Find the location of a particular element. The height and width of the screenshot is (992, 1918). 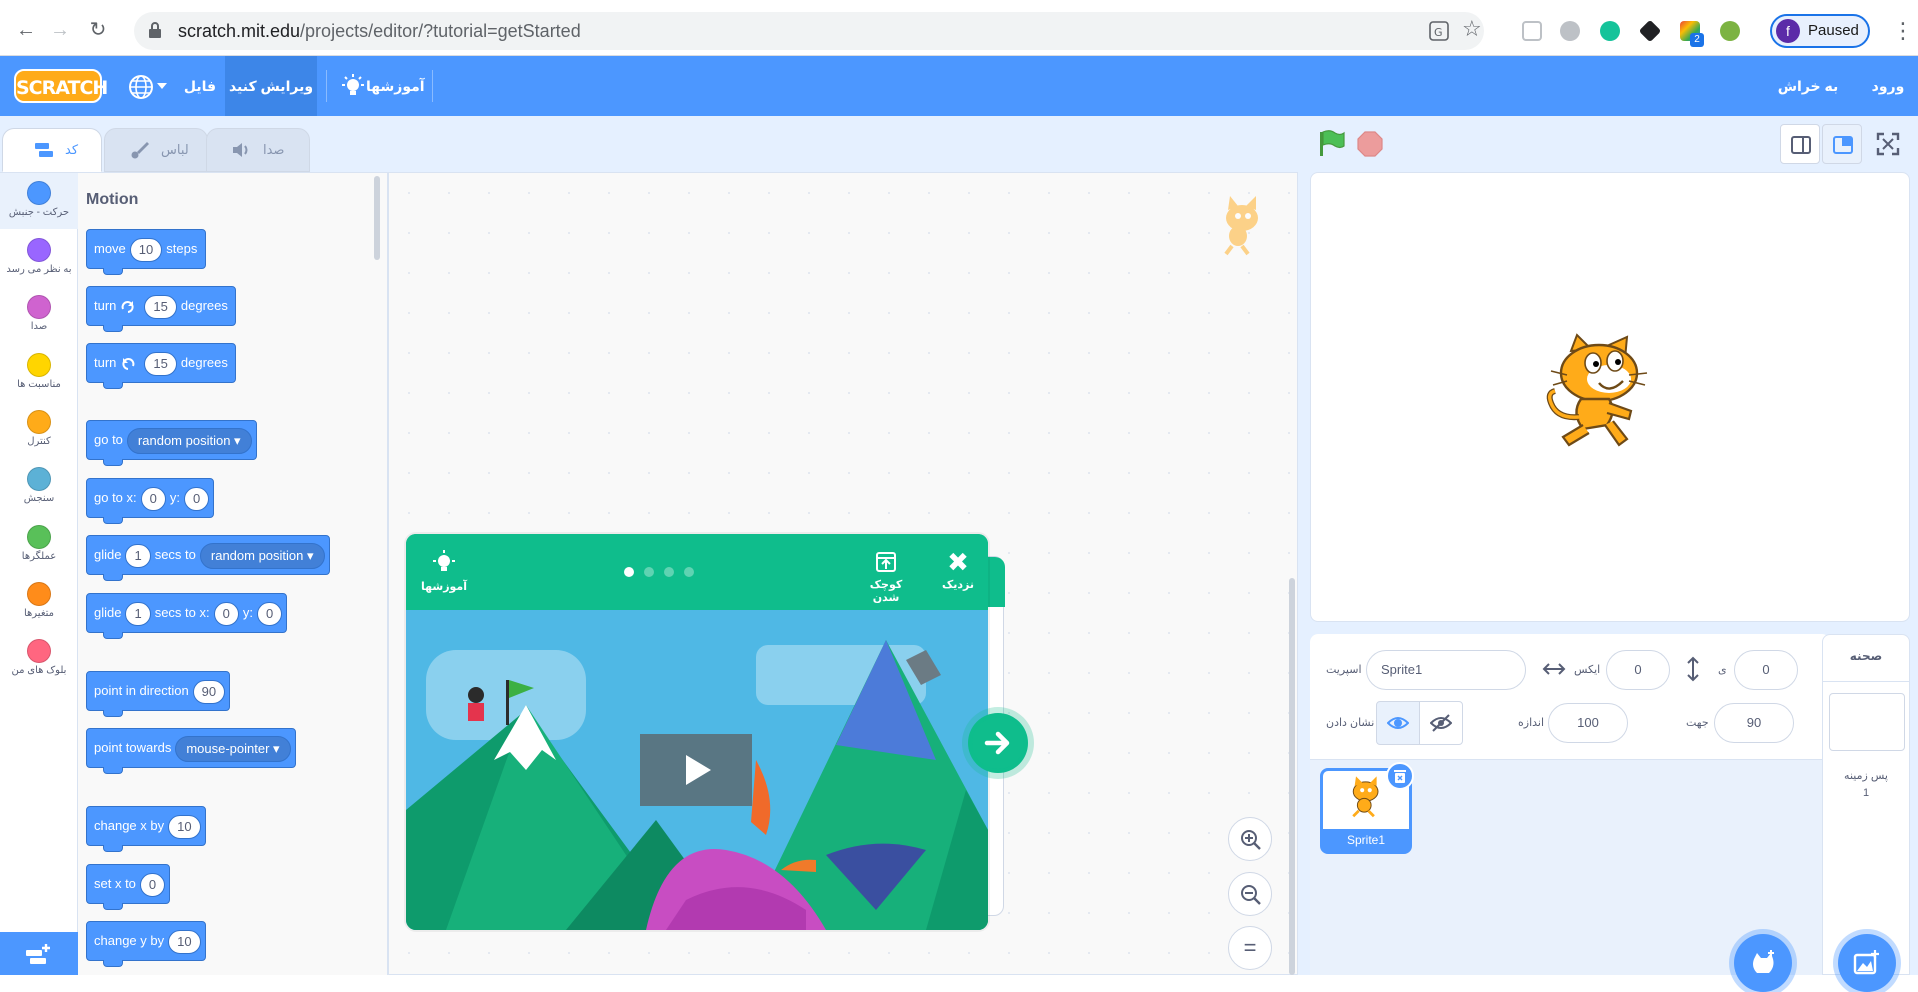

menu-file: فایل is located at coordinates (200, 86).